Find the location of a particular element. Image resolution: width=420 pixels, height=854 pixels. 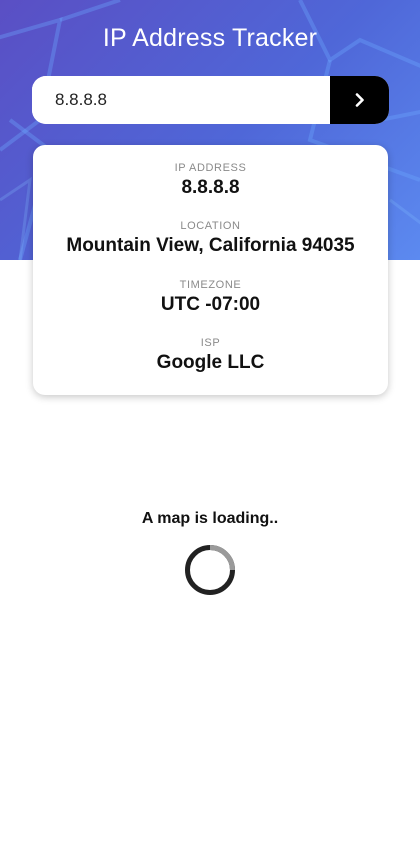

ip-address-section: IP ADDRESS 8.8.8.8 is located at coordinates (210, 180).